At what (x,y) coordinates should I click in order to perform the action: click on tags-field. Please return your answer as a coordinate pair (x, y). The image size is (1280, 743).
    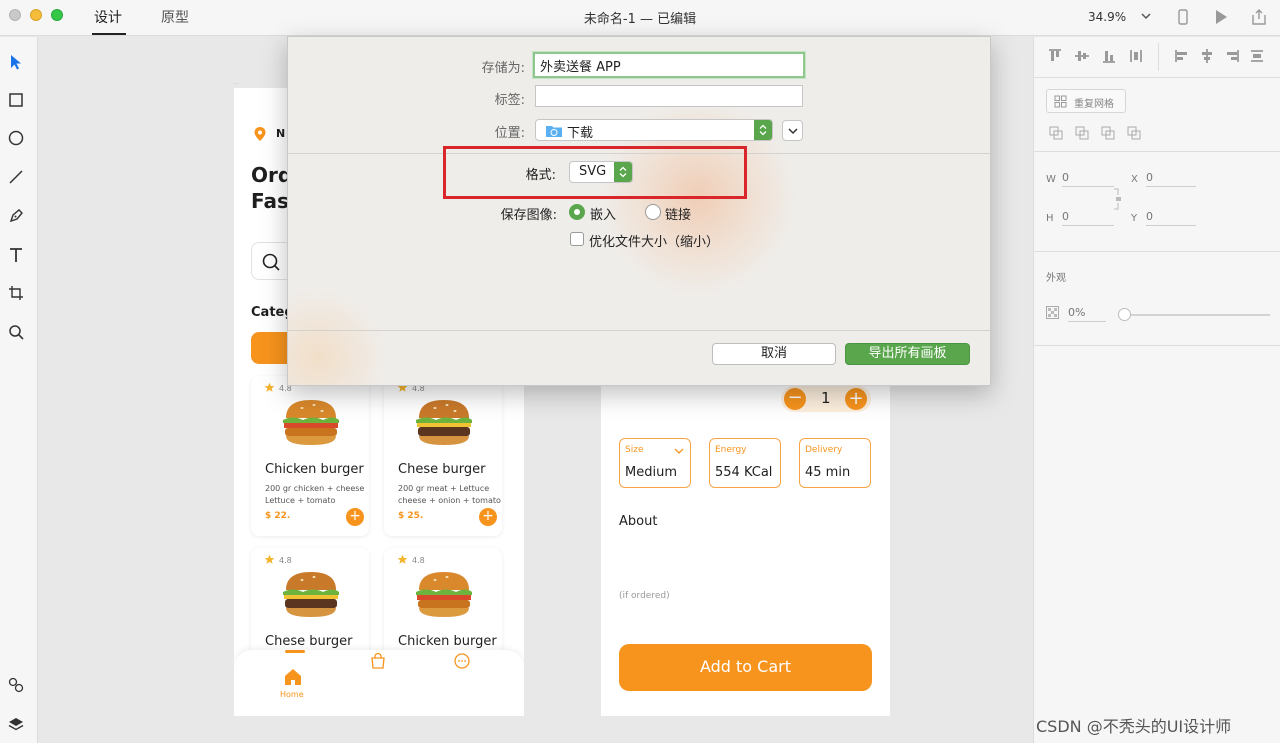
    Looking at the image, I should click on (669, 96).